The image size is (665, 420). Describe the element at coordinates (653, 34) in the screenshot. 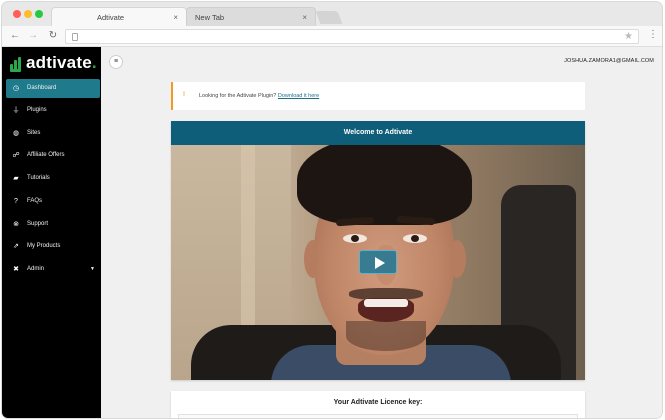

I see `browser-menu-icon: ⋮` at that location.